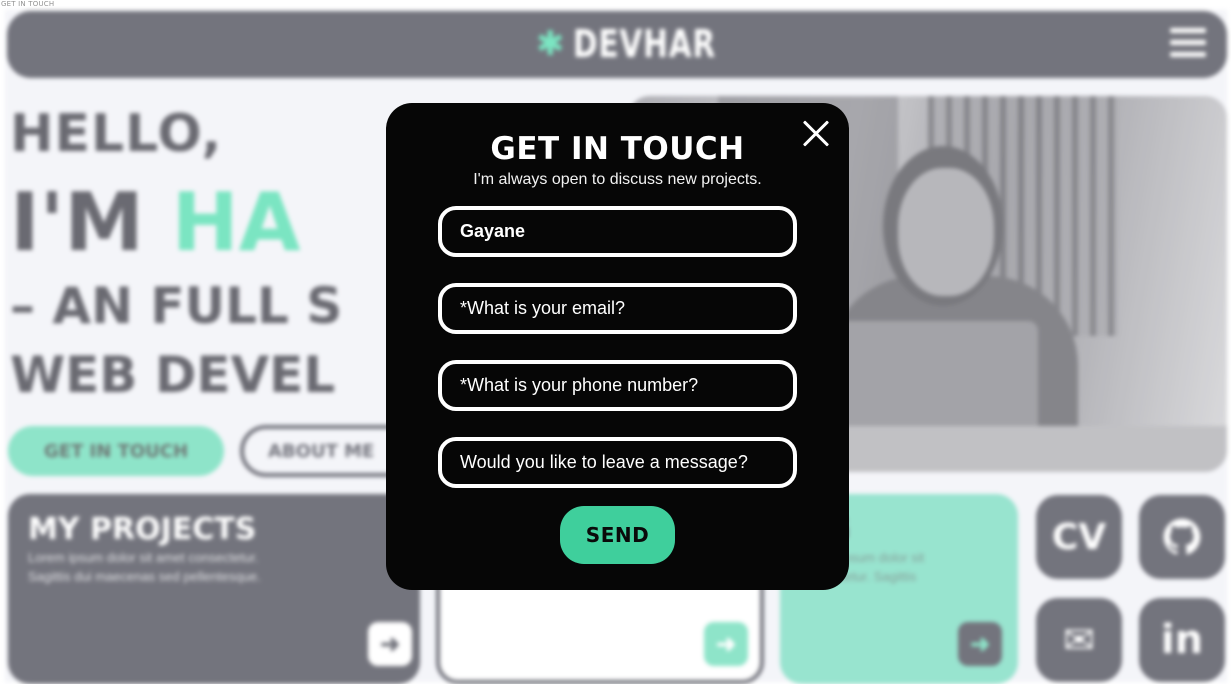 The image size is (1231, 684). Describe the element at coordinates (617, 179) in the screenshot. I see `modal-subtitle: I'm always open to discuss new projects.` at that location.